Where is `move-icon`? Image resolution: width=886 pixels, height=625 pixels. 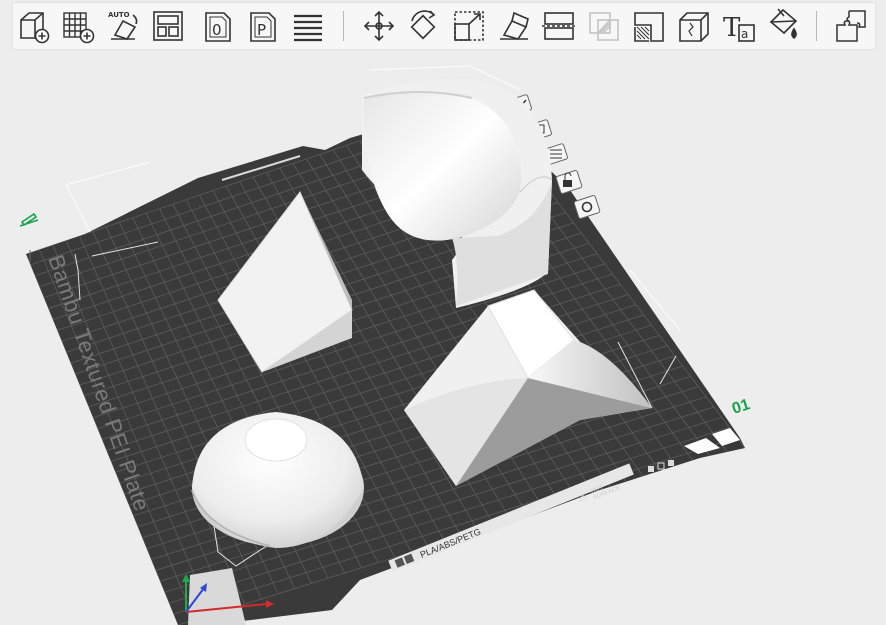 move-icon is located at coordinates (379, 26).